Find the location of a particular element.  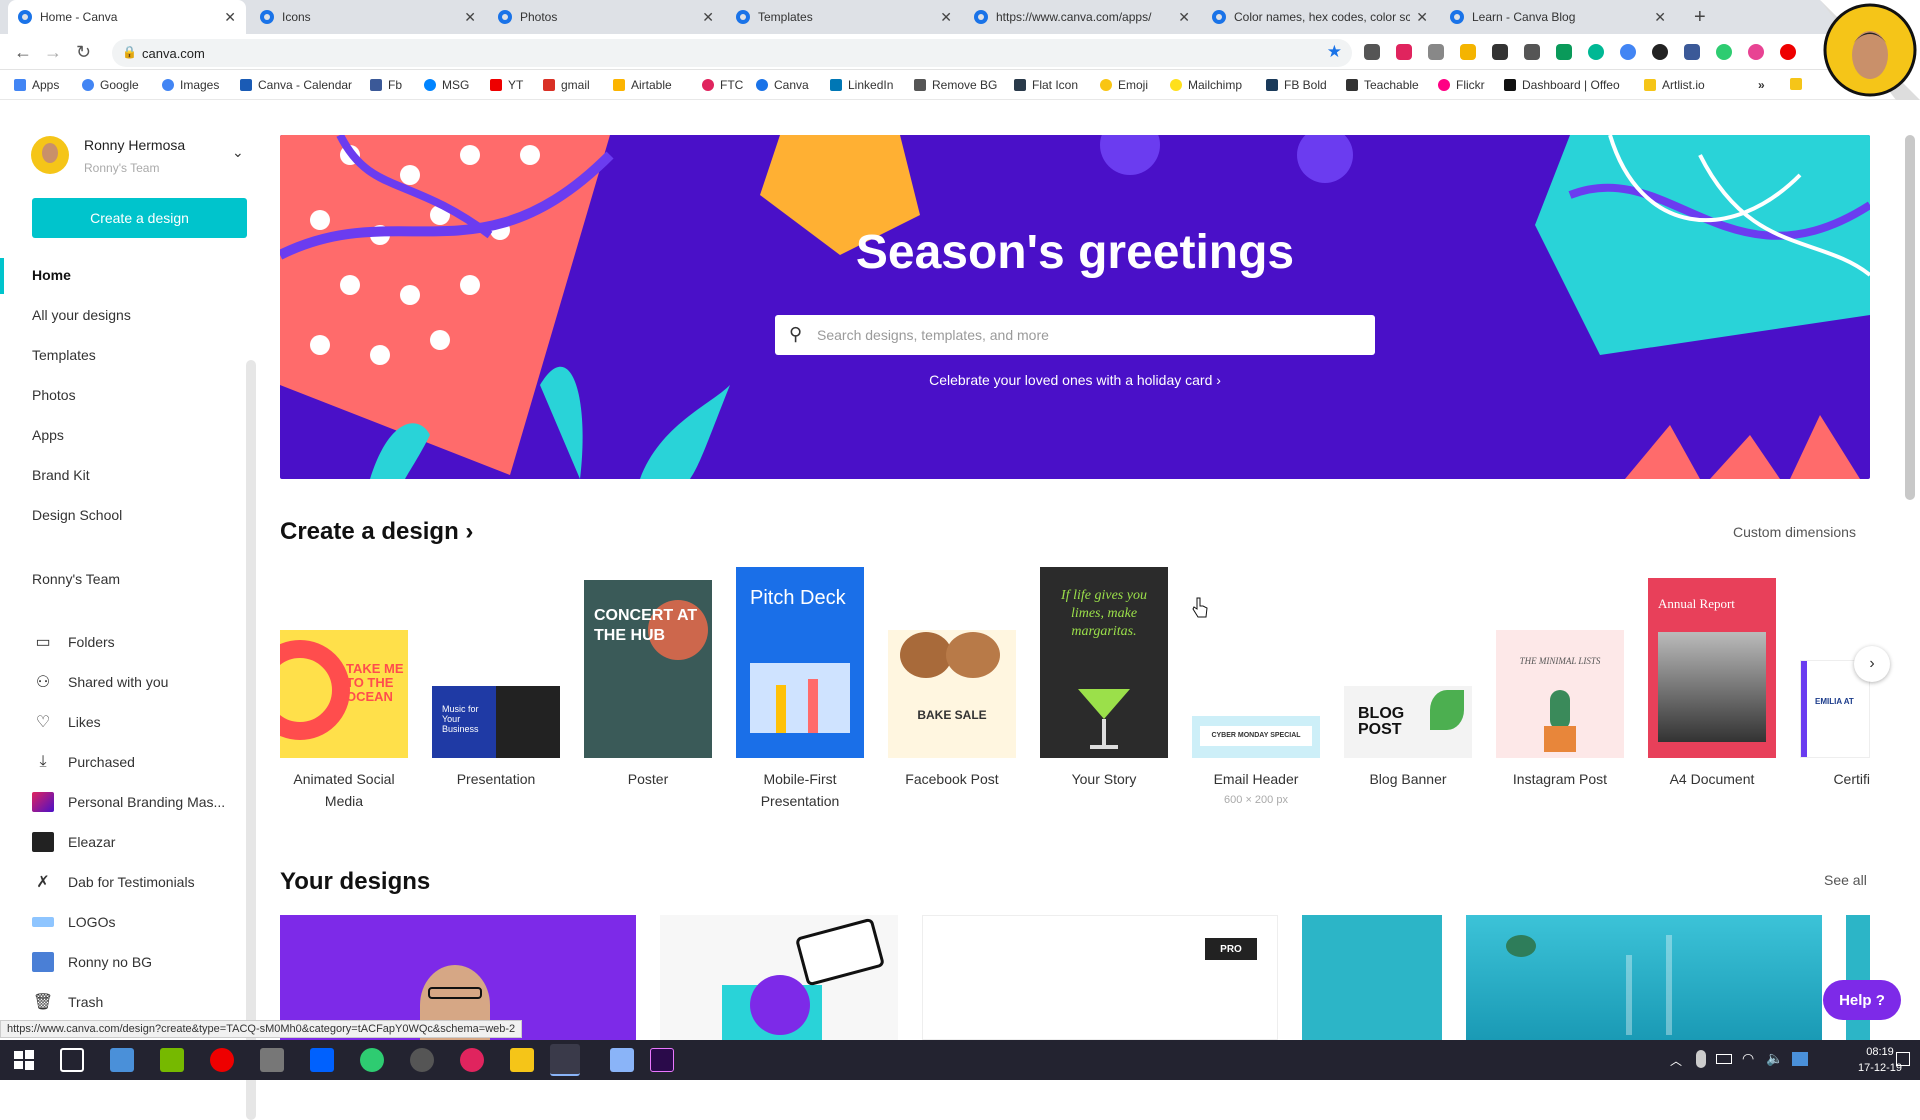

design-type-a4-document: Annual Report is located at coordinates (1712, 668).